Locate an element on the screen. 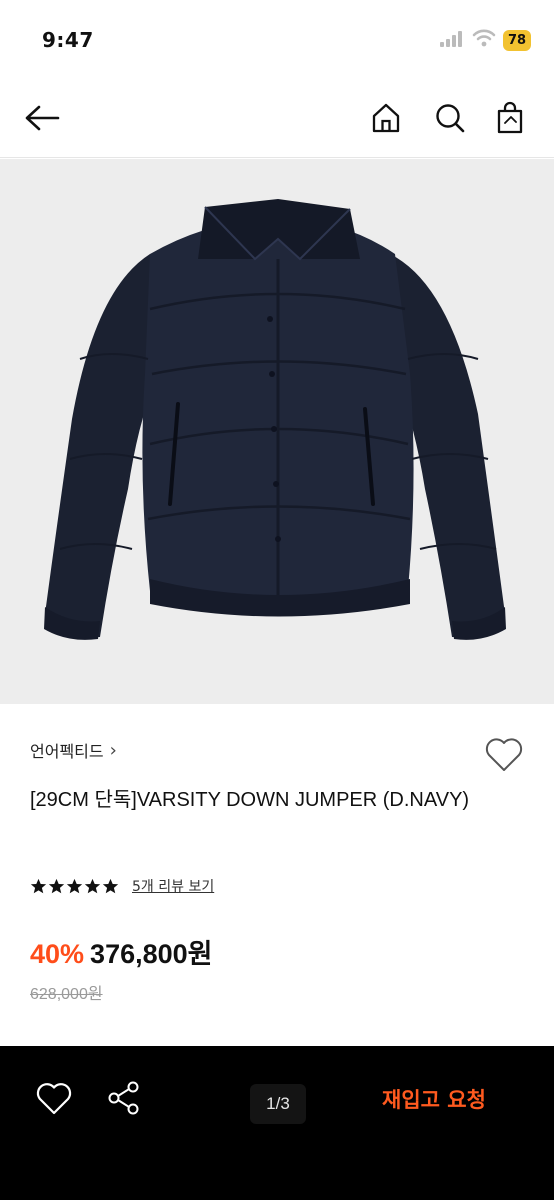 This screenshot has width=554, height=1200. arrow-left-icon is located at coordinates (42, 118).